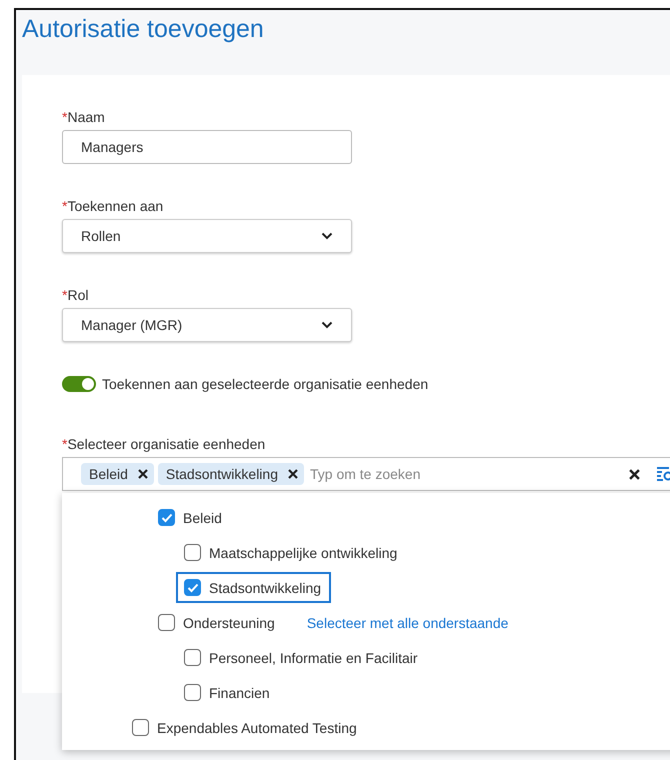 Image resolution: width=670 pixels, height=760 pixels. What do you see at coordinates (217, 622) in the screenshot?
I see `tree-item: Ondersteuning` at bounding box center [217, 622].